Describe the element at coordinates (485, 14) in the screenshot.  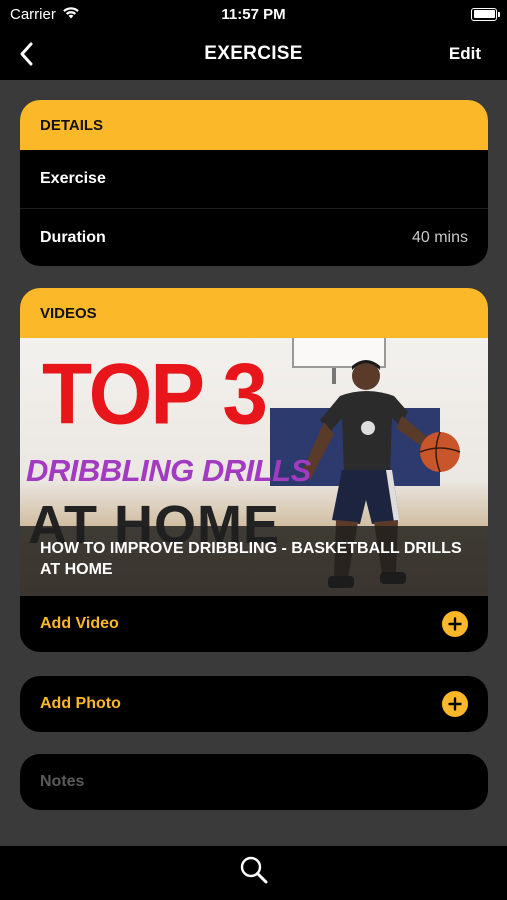
I see `battery-icon` at that location.